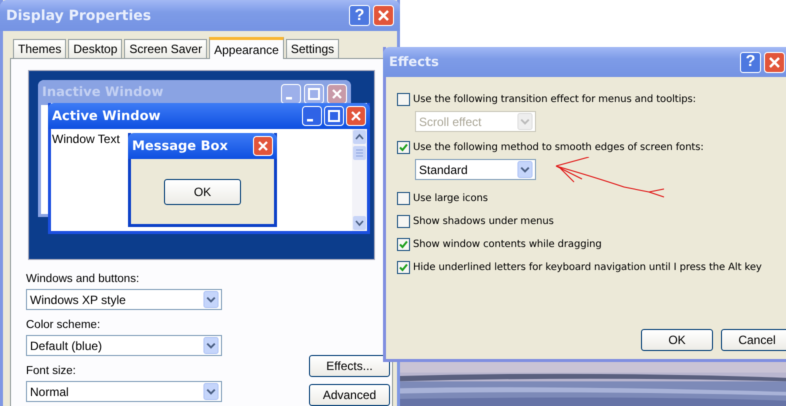 Image resolution: width=786 pixels, height=406 pixels. I want to click on dialog-button: Cancel, so click(753, 340).